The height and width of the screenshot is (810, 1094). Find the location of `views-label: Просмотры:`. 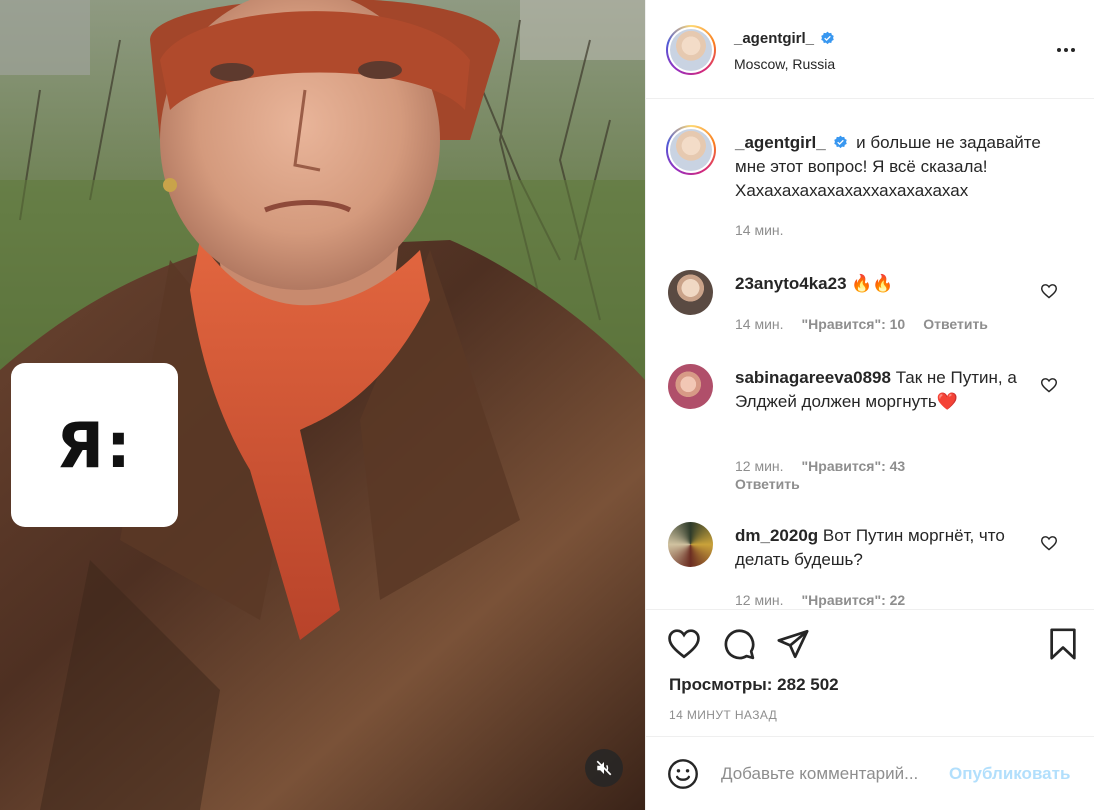

views-label: Просмотры: is located at coordinates (721, 684).